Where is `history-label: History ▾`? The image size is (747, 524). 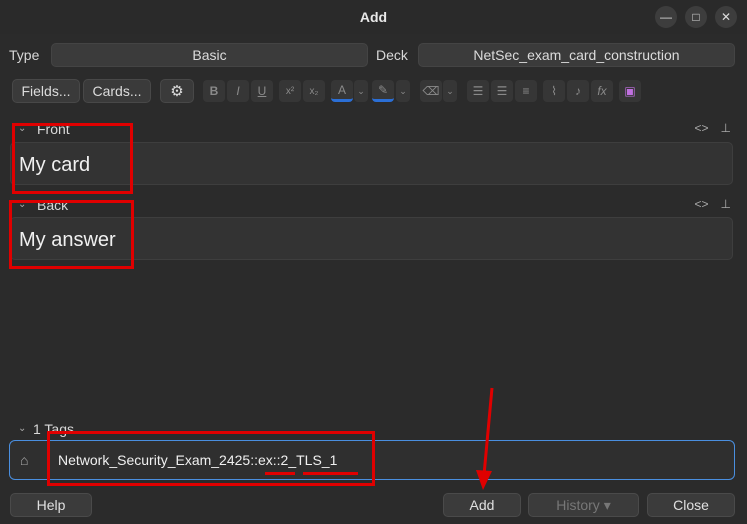
history-label: History ▾ is located at coordinates (583, 504).